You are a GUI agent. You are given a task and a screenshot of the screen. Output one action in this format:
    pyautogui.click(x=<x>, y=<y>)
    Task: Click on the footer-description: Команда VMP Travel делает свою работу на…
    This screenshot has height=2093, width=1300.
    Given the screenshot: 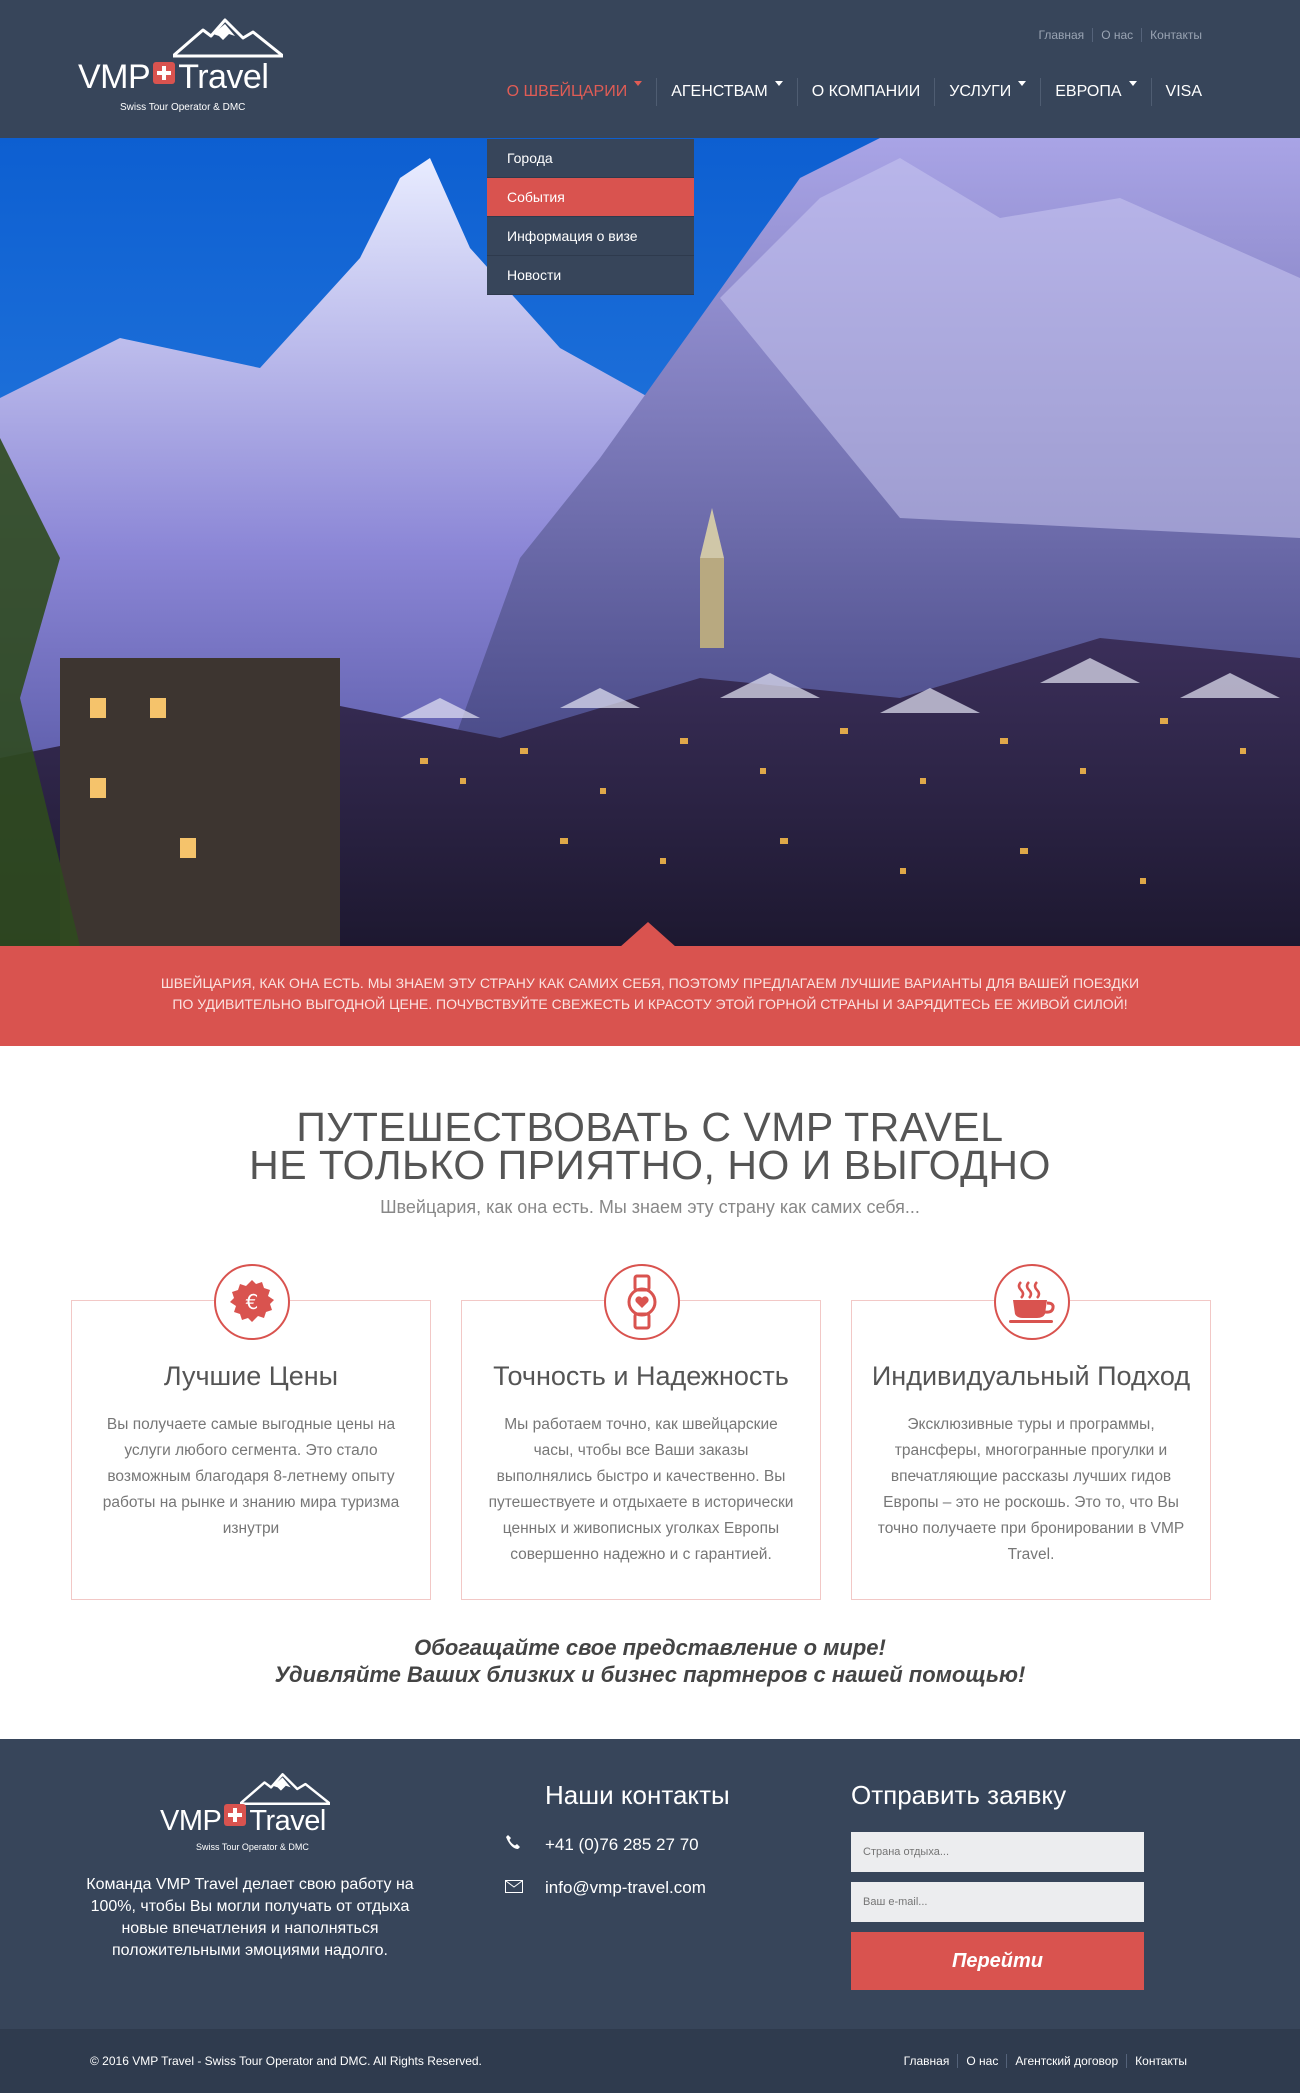 What is the action you would take?
    pyautogui.click(x=250, y=1917)
    